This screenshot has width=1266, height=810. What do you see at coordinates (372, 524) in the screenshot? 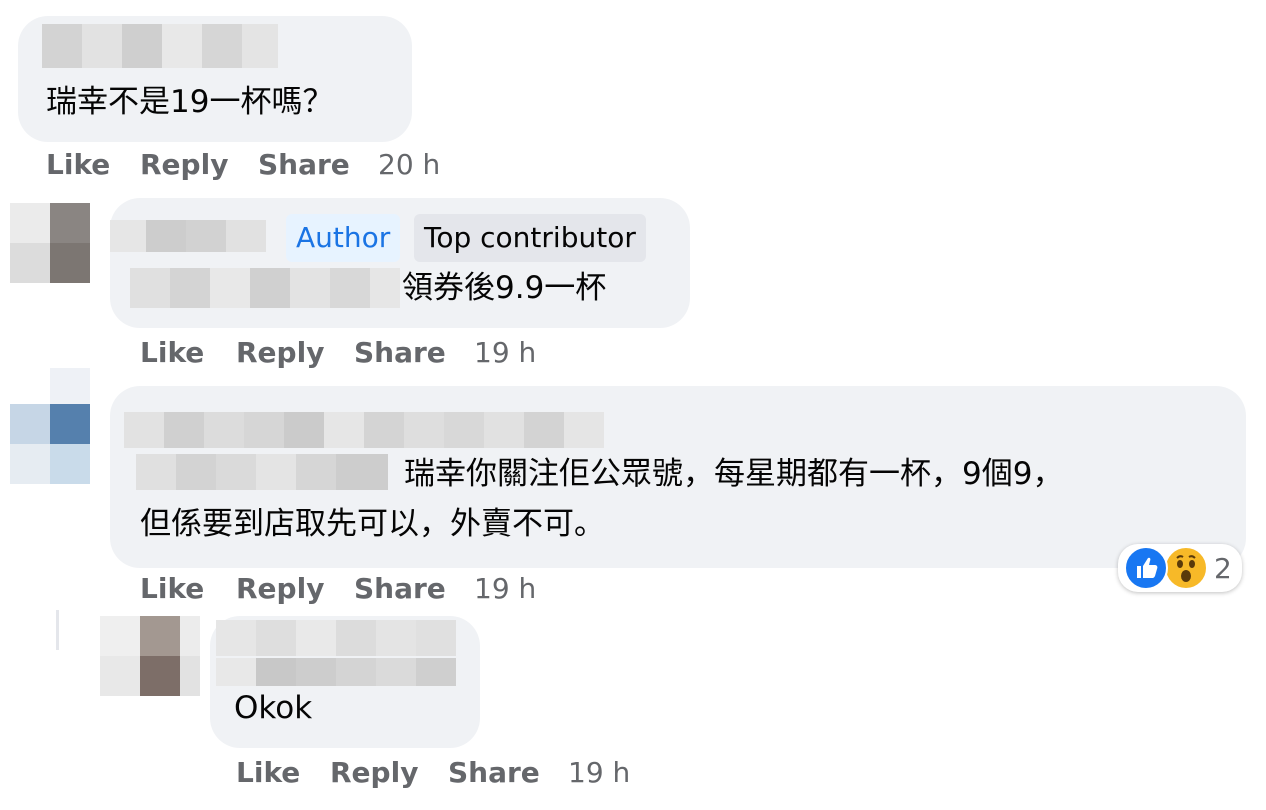
I see `comment-text-line-2: 但係要到店取先可以，外賣不可。` at bounding box center [372, 524].